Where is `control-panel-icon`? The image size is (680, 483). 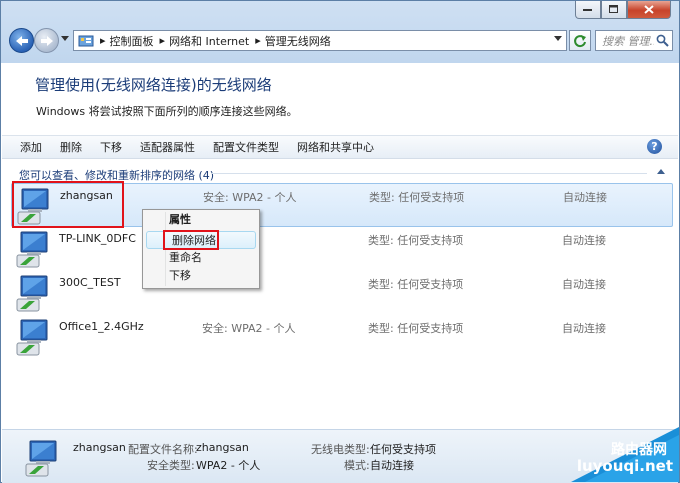
control-panel-icon is located at coordinates (86, 40).